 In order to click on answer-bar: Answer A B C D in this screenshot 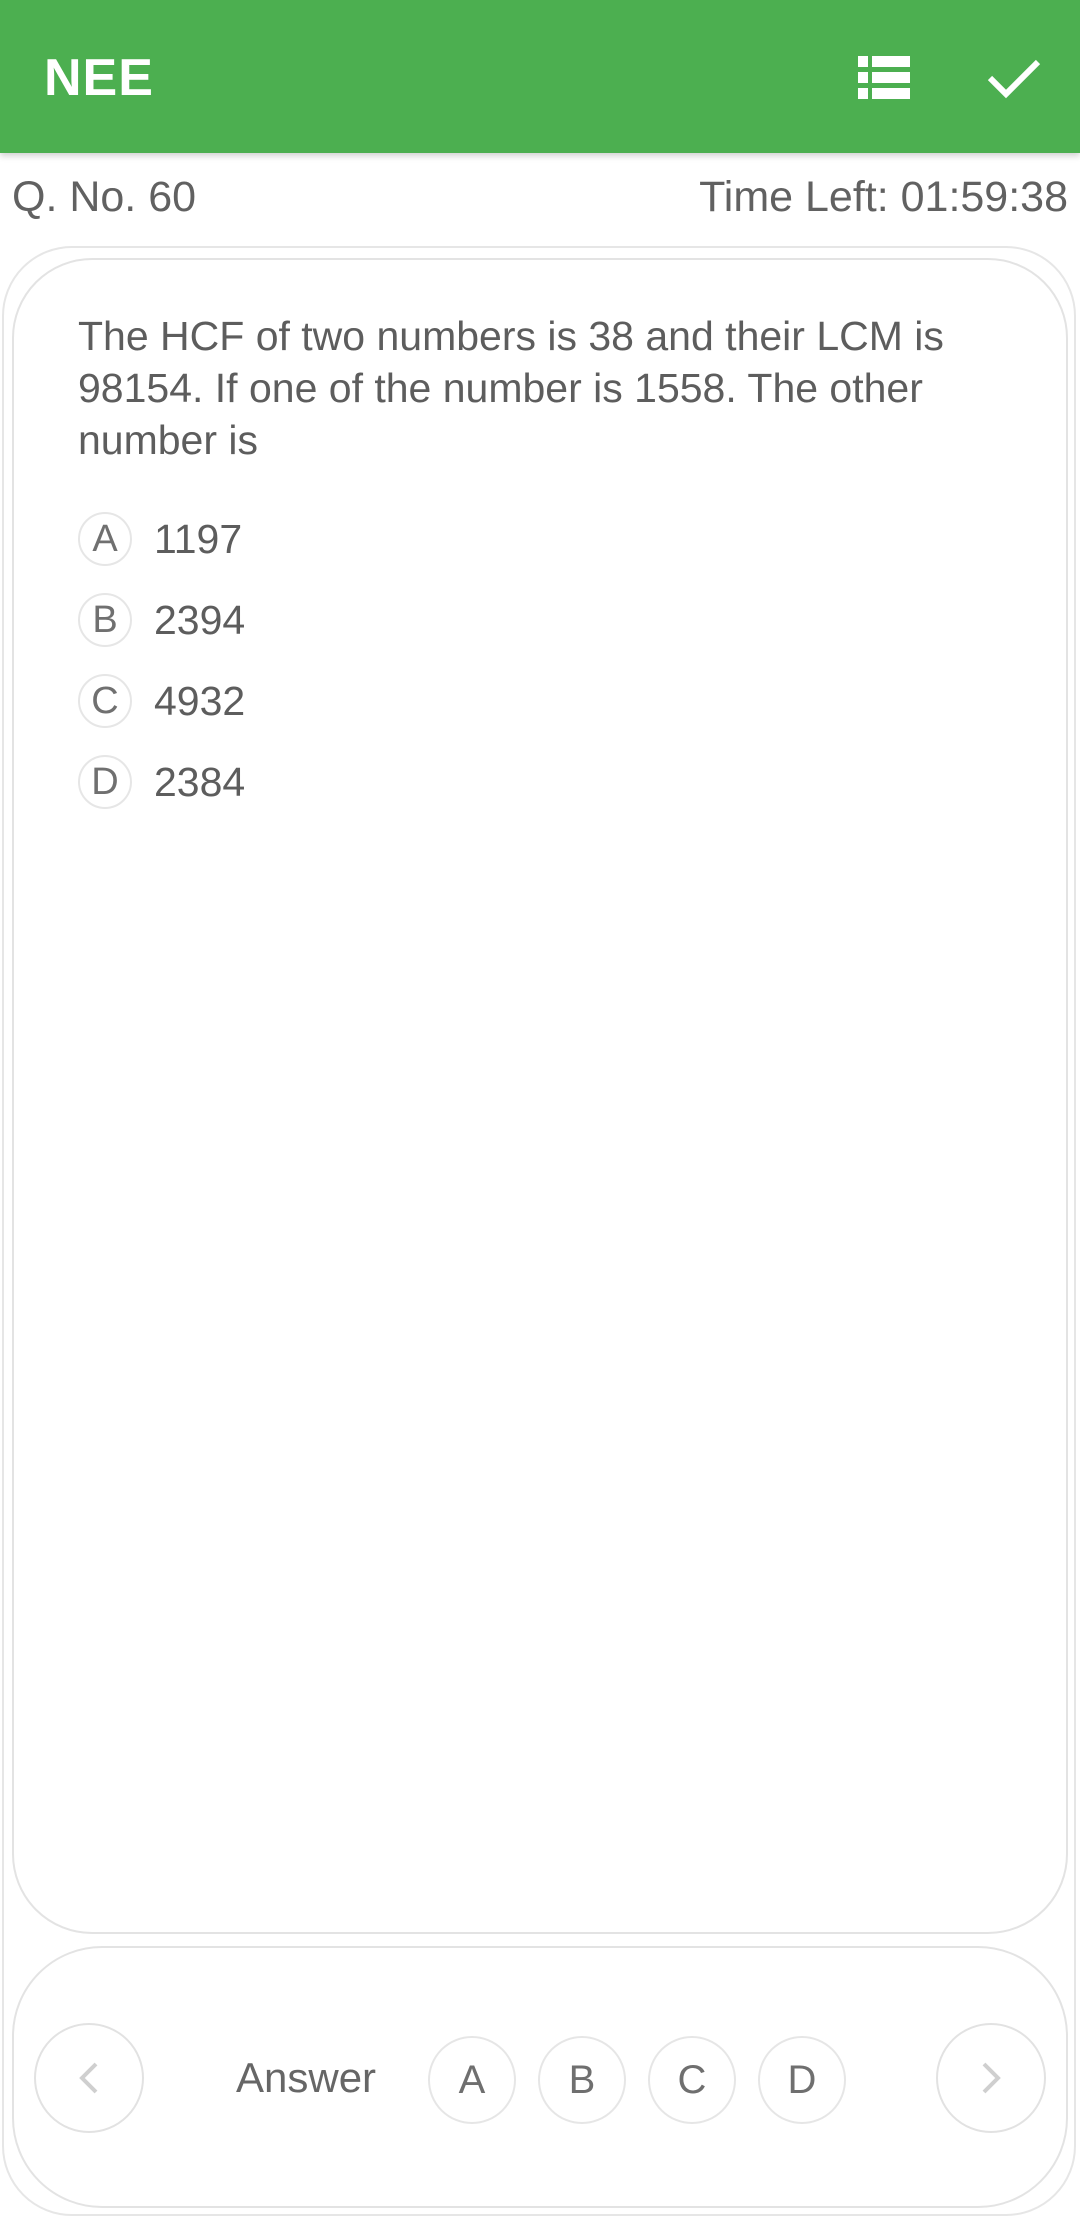, I will do `click(540, 2077)`.